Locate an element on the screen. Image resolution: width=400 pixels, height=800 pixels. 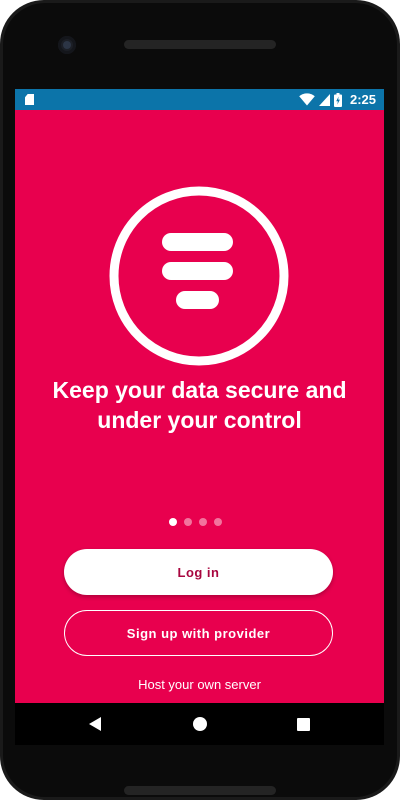
signal-icon is located at coordinates (324, 99).